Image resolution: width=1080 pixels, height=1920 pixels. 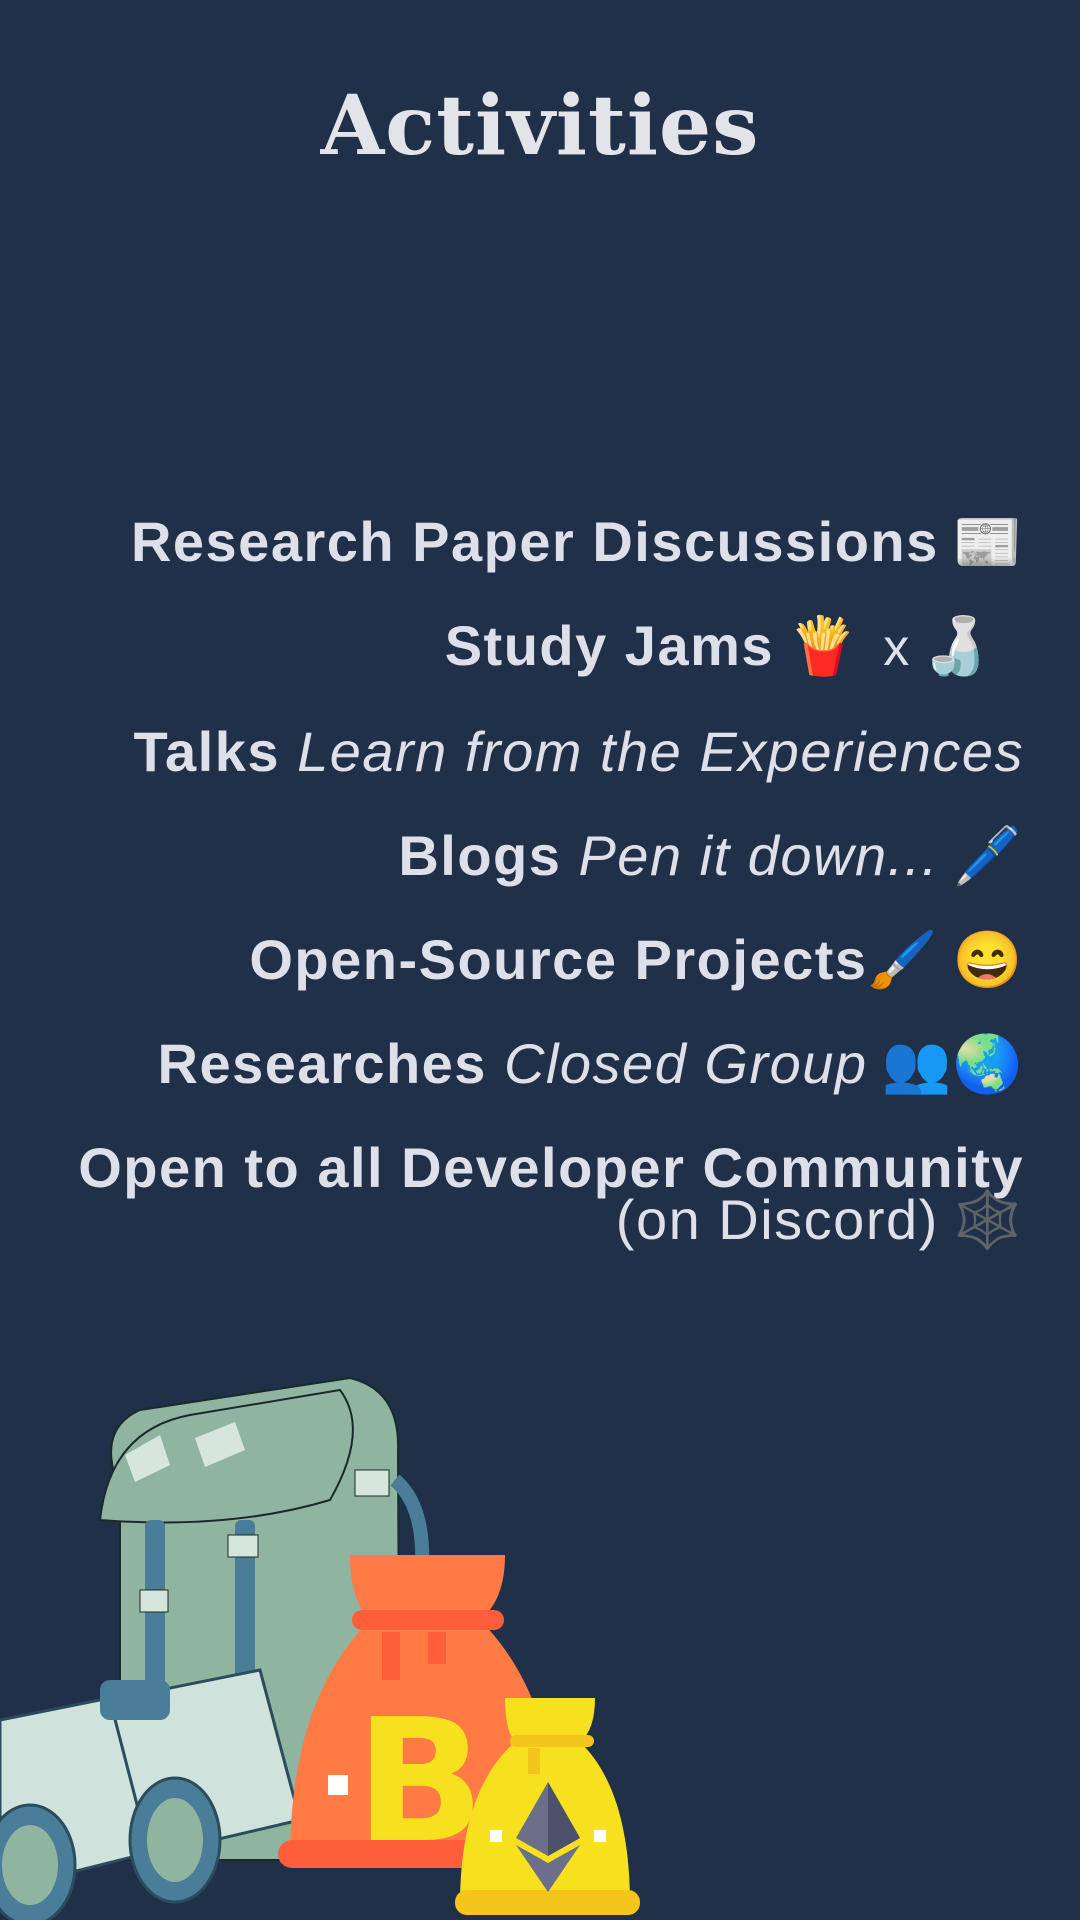 I want to click on newspaper-icon: 📰, so click(x=988, y=541).